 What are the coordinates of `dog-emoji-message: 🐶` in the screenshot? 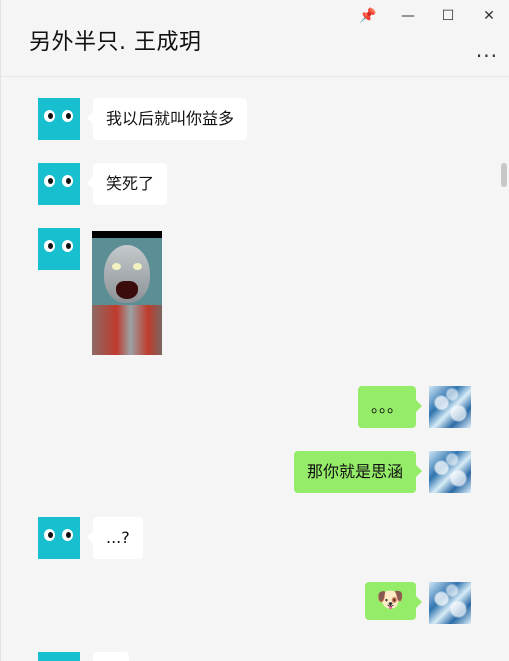 It's located at (393, 601).